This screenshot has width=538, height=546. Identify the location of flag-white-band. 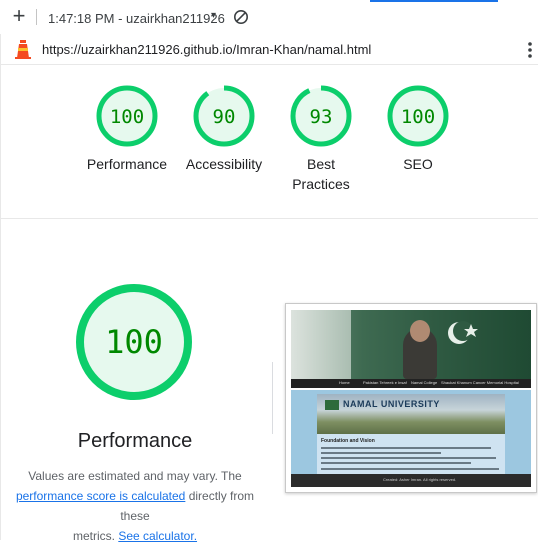
(321, 344).